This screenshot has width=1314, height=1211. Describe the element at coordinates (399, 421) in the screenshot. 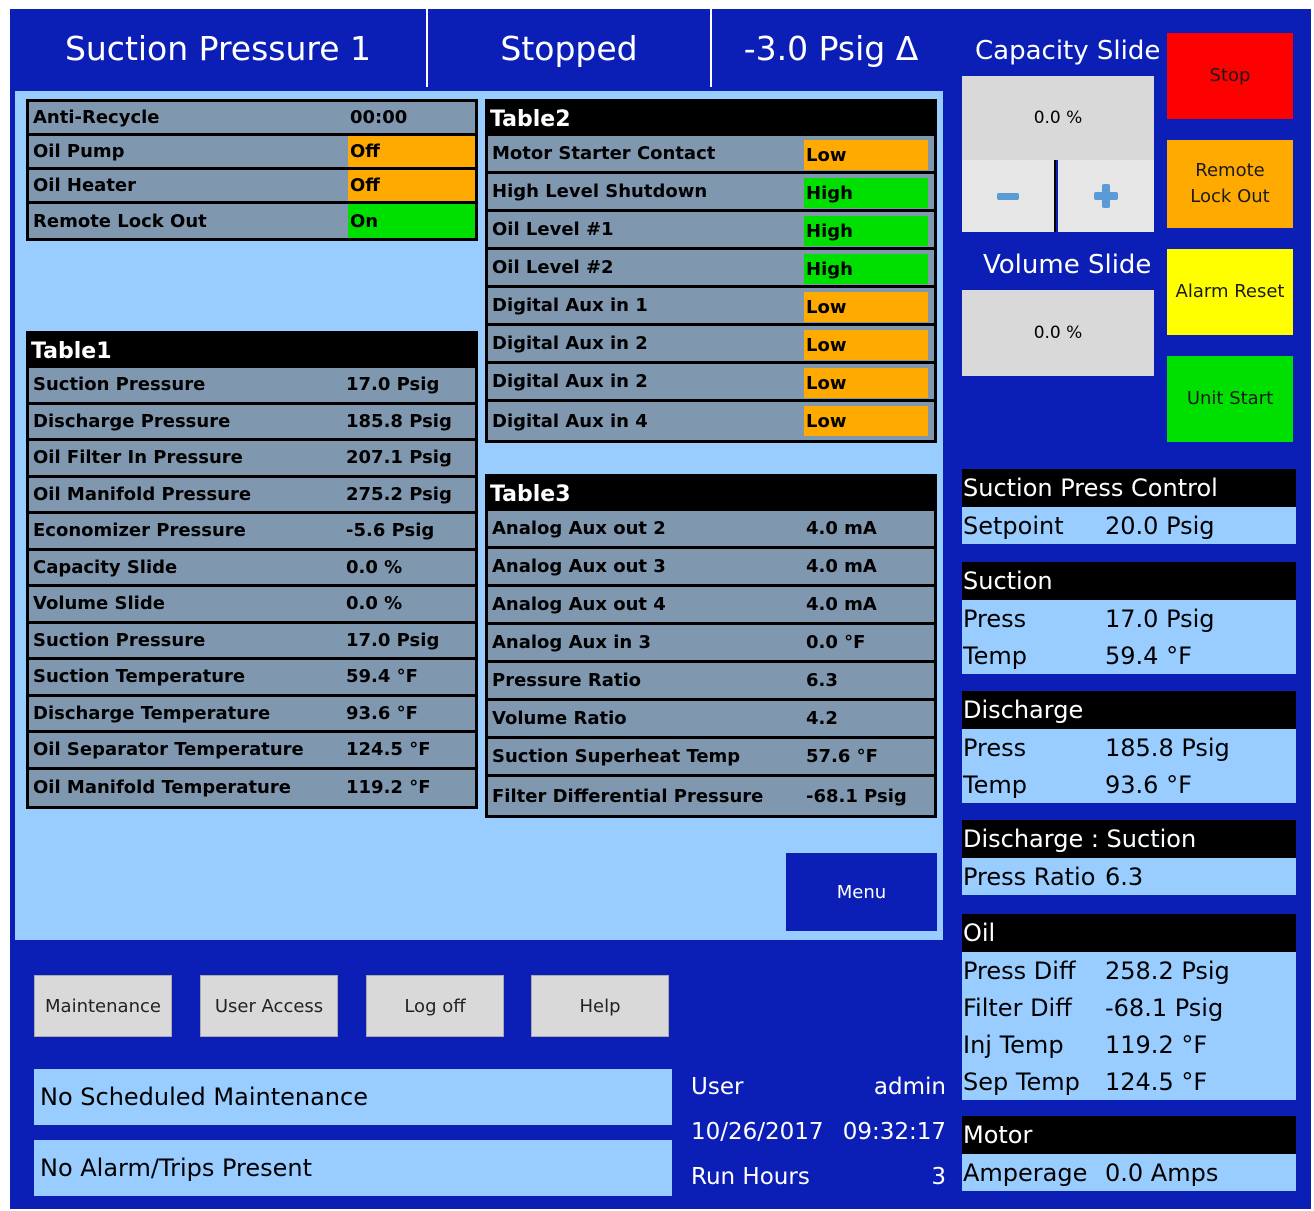

I see `table1-row-value: 185.8 Psig` at that location.